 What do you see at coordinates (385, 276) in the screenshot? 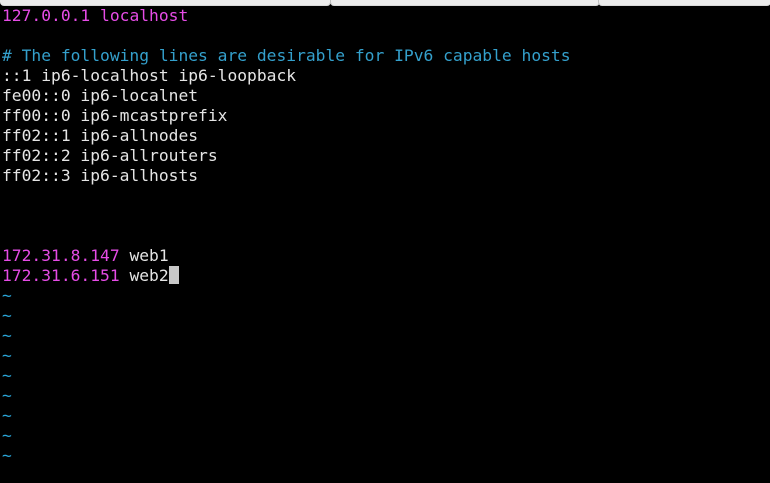
I see `hosts-line-web2: 172.31.6.151 web2` at bounding box center [385, 276].